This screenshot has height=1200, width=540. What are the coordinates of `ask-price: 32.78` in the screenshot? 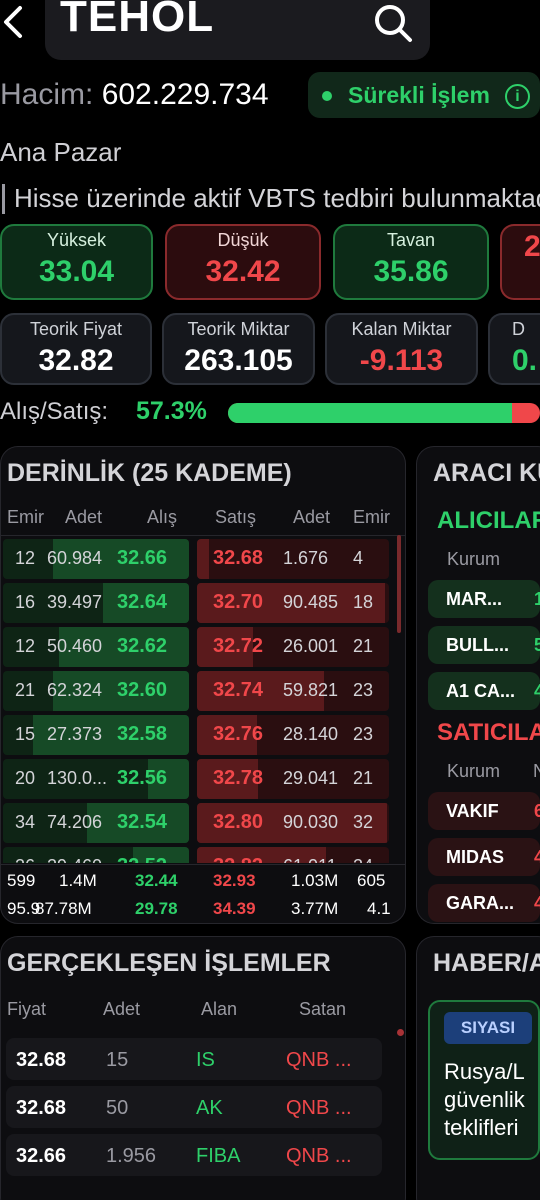 It's located at (238, 778).